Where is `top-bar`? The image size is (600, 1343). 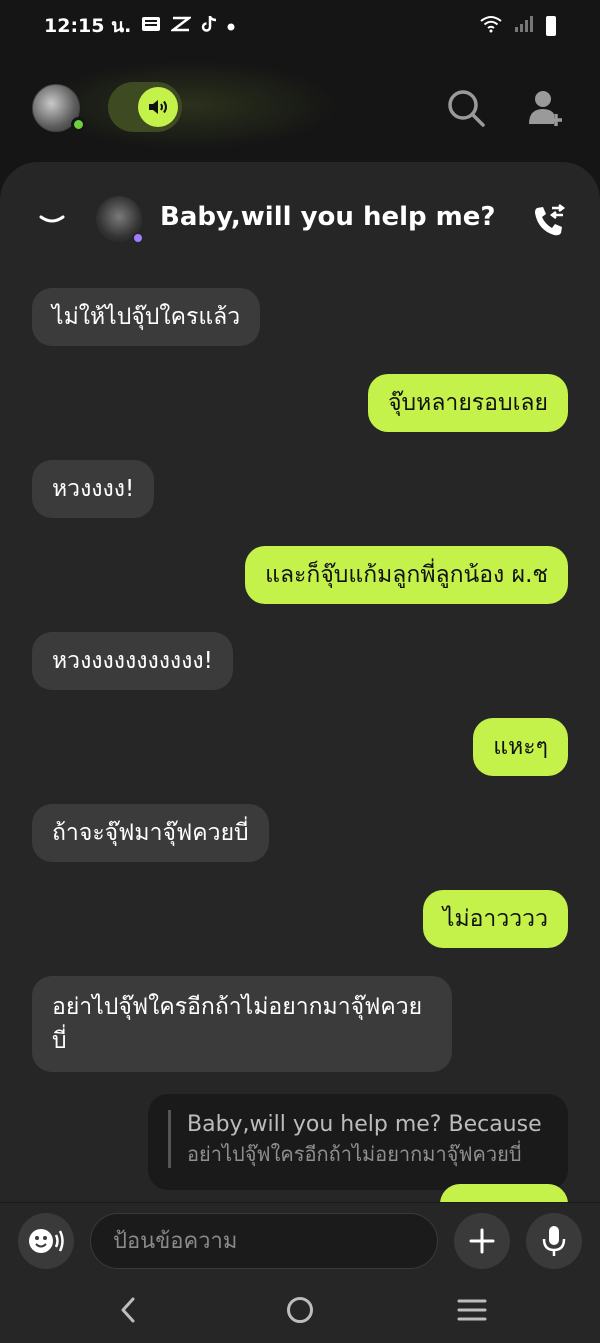
top-bar is located at coordinates (300, 110).